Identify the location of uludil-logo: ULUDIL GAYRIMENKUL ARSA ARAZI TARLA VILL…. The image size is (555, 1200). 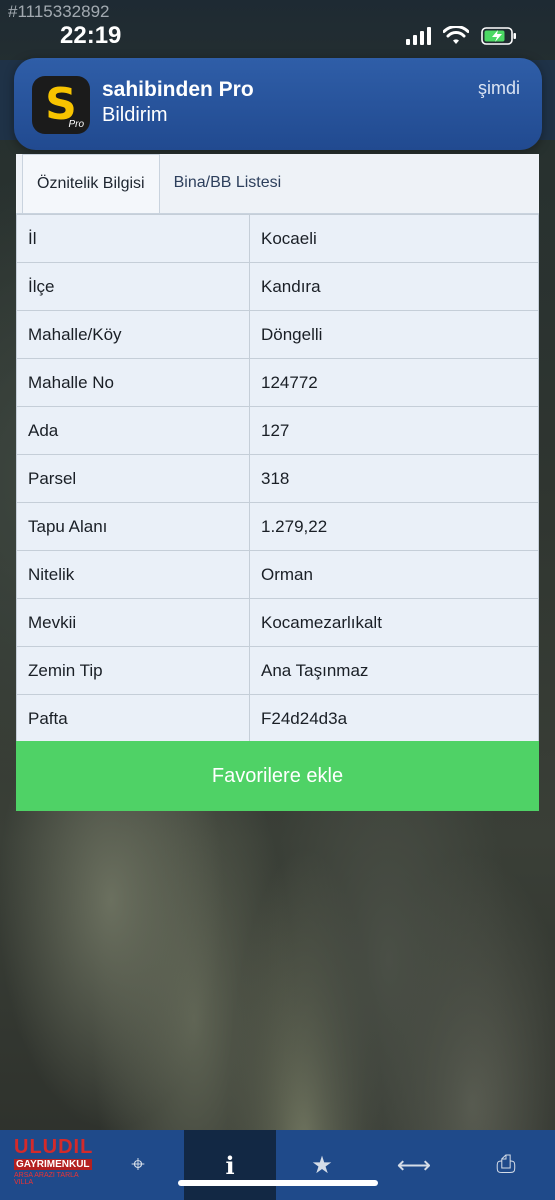
(46, 1165).